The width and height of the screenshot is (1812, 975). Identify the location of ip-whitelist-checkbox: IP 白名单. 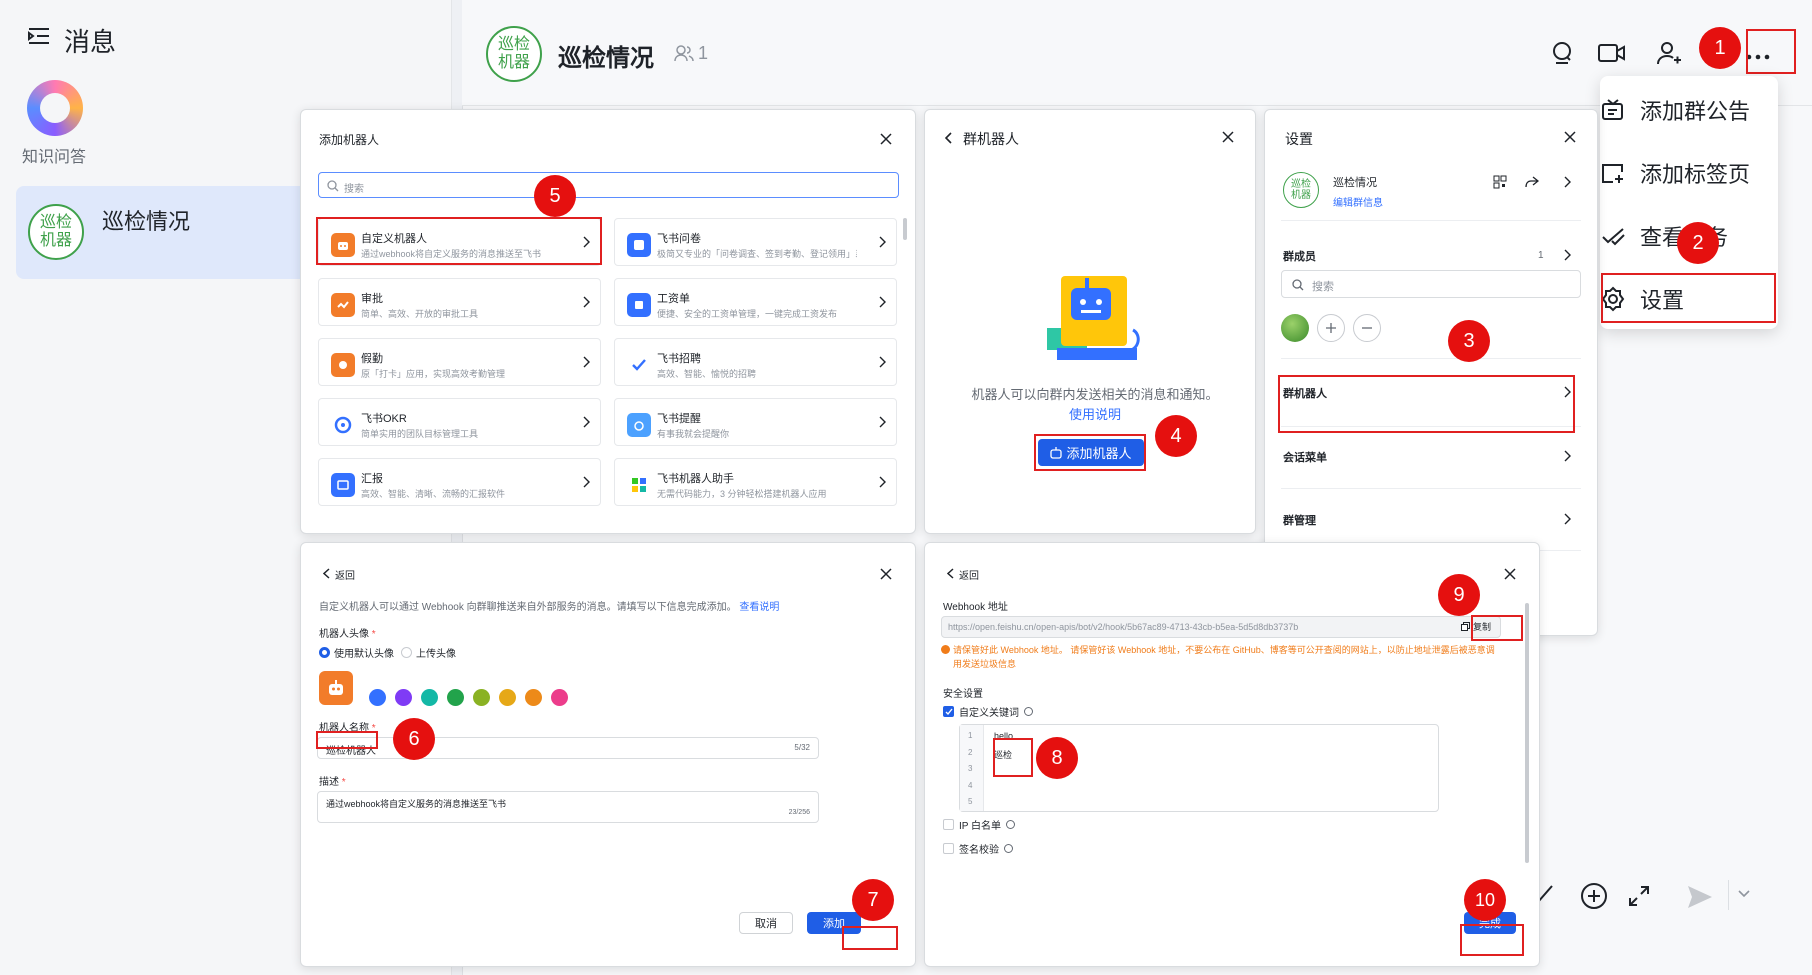
(979, 824).